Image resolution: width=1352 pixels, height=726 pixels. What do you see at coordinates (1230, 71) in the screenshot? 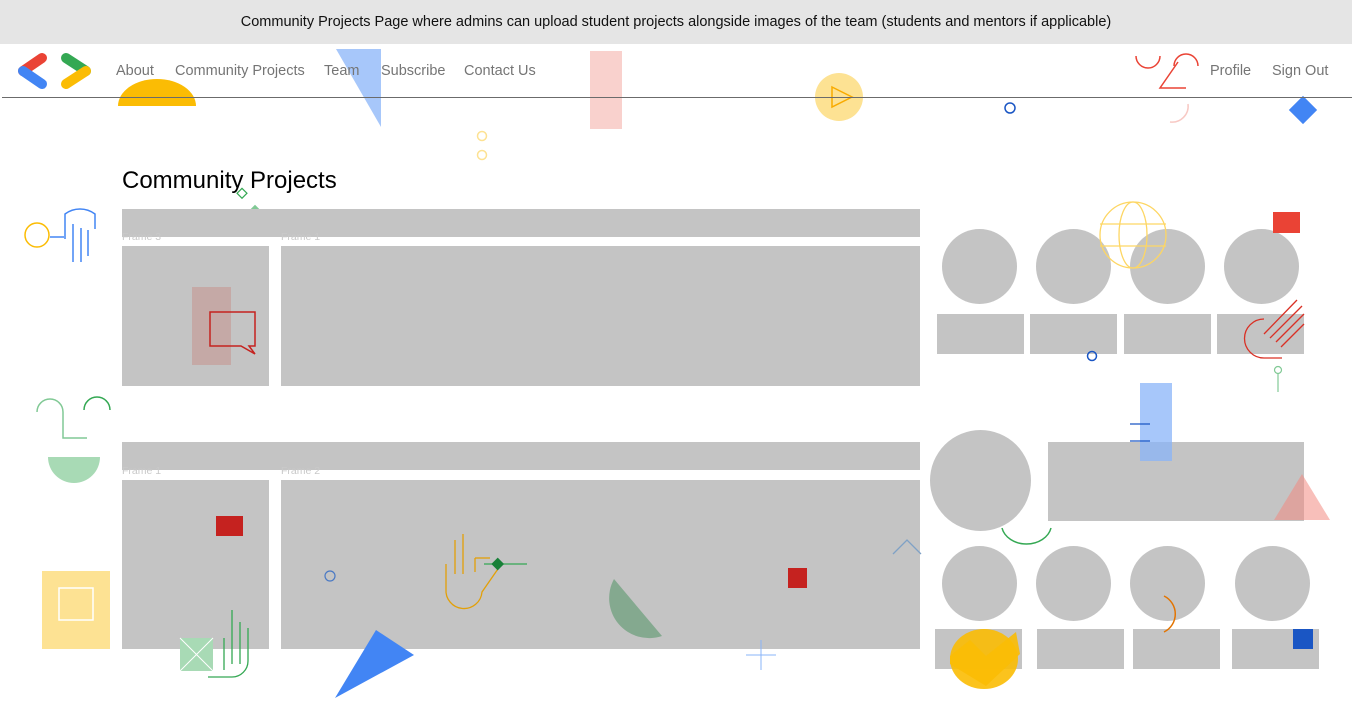
I see `nav-link-profile: Profile` at bounding box center [1230, 71].